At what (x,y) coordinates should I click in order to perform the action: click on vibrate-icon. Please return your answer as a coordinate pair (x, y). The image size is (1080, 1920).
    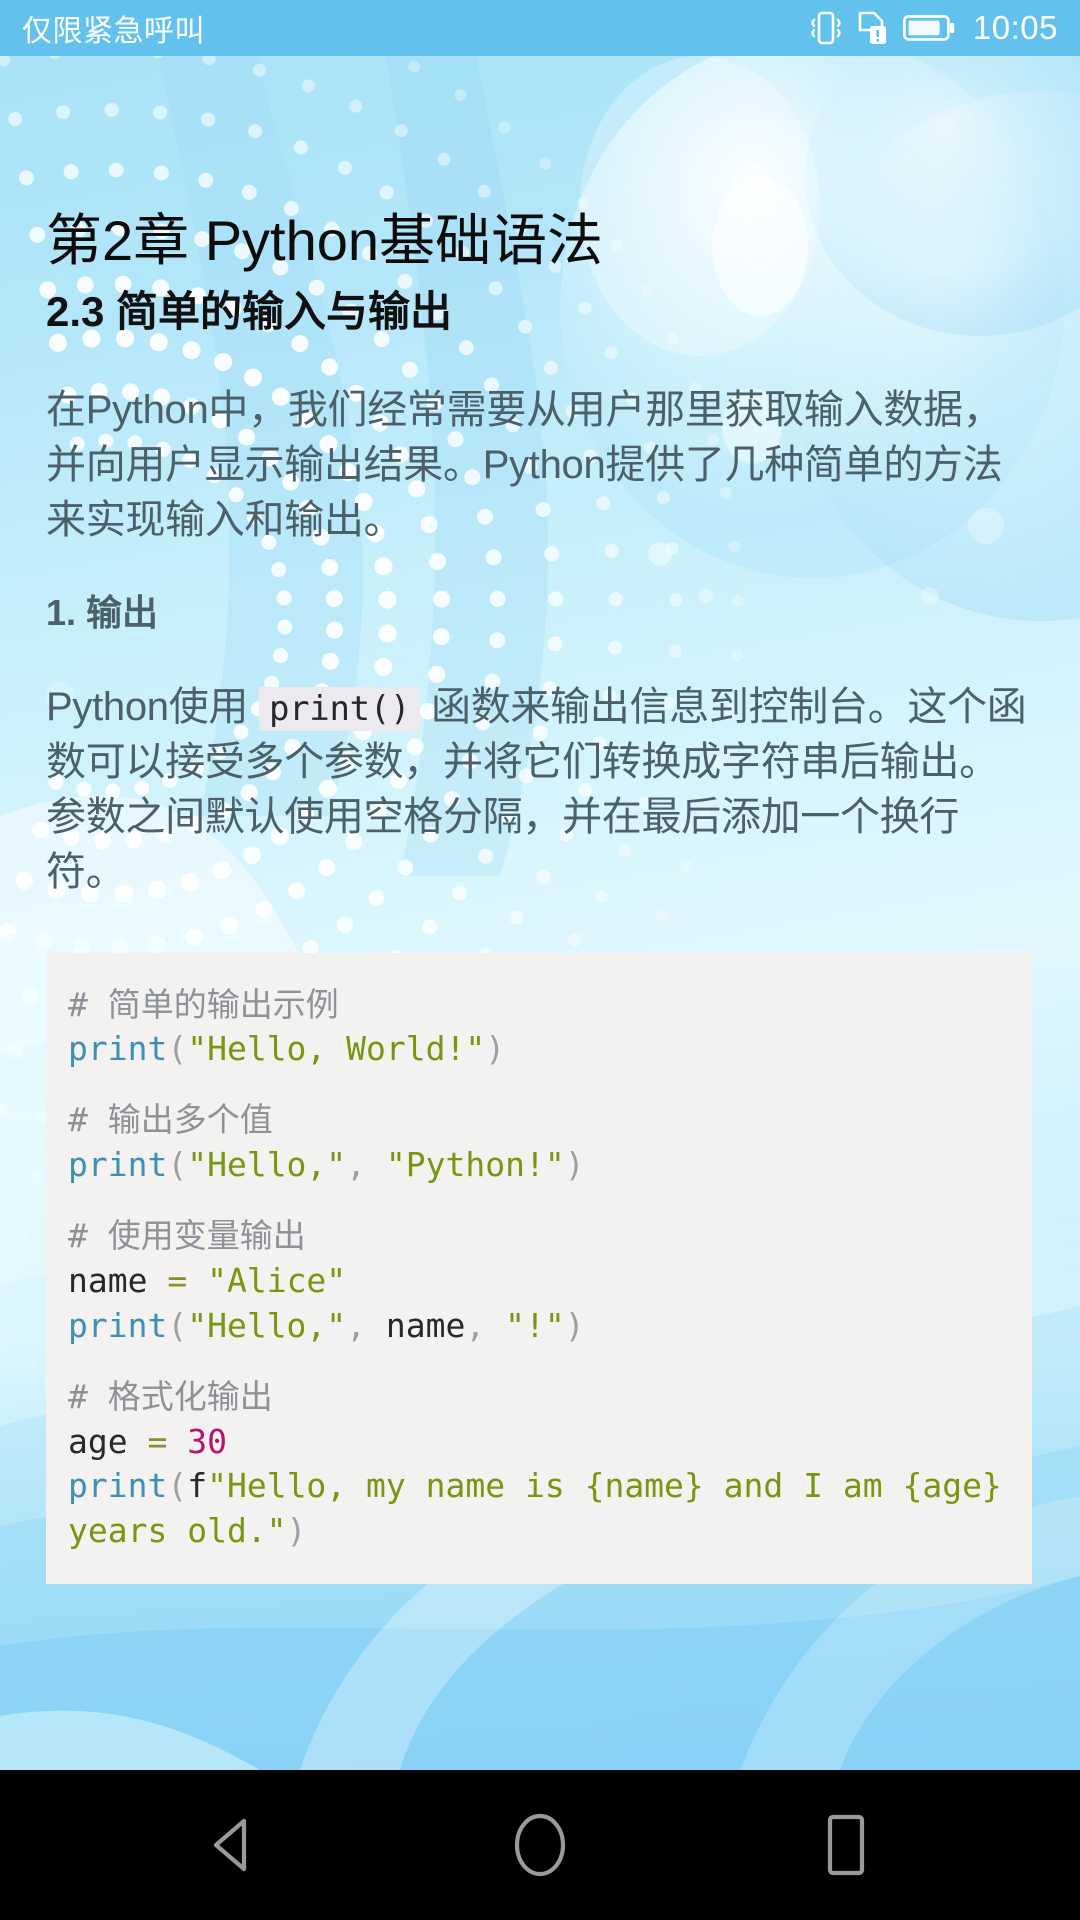
    Looking at the image, I should click on (826, 28).